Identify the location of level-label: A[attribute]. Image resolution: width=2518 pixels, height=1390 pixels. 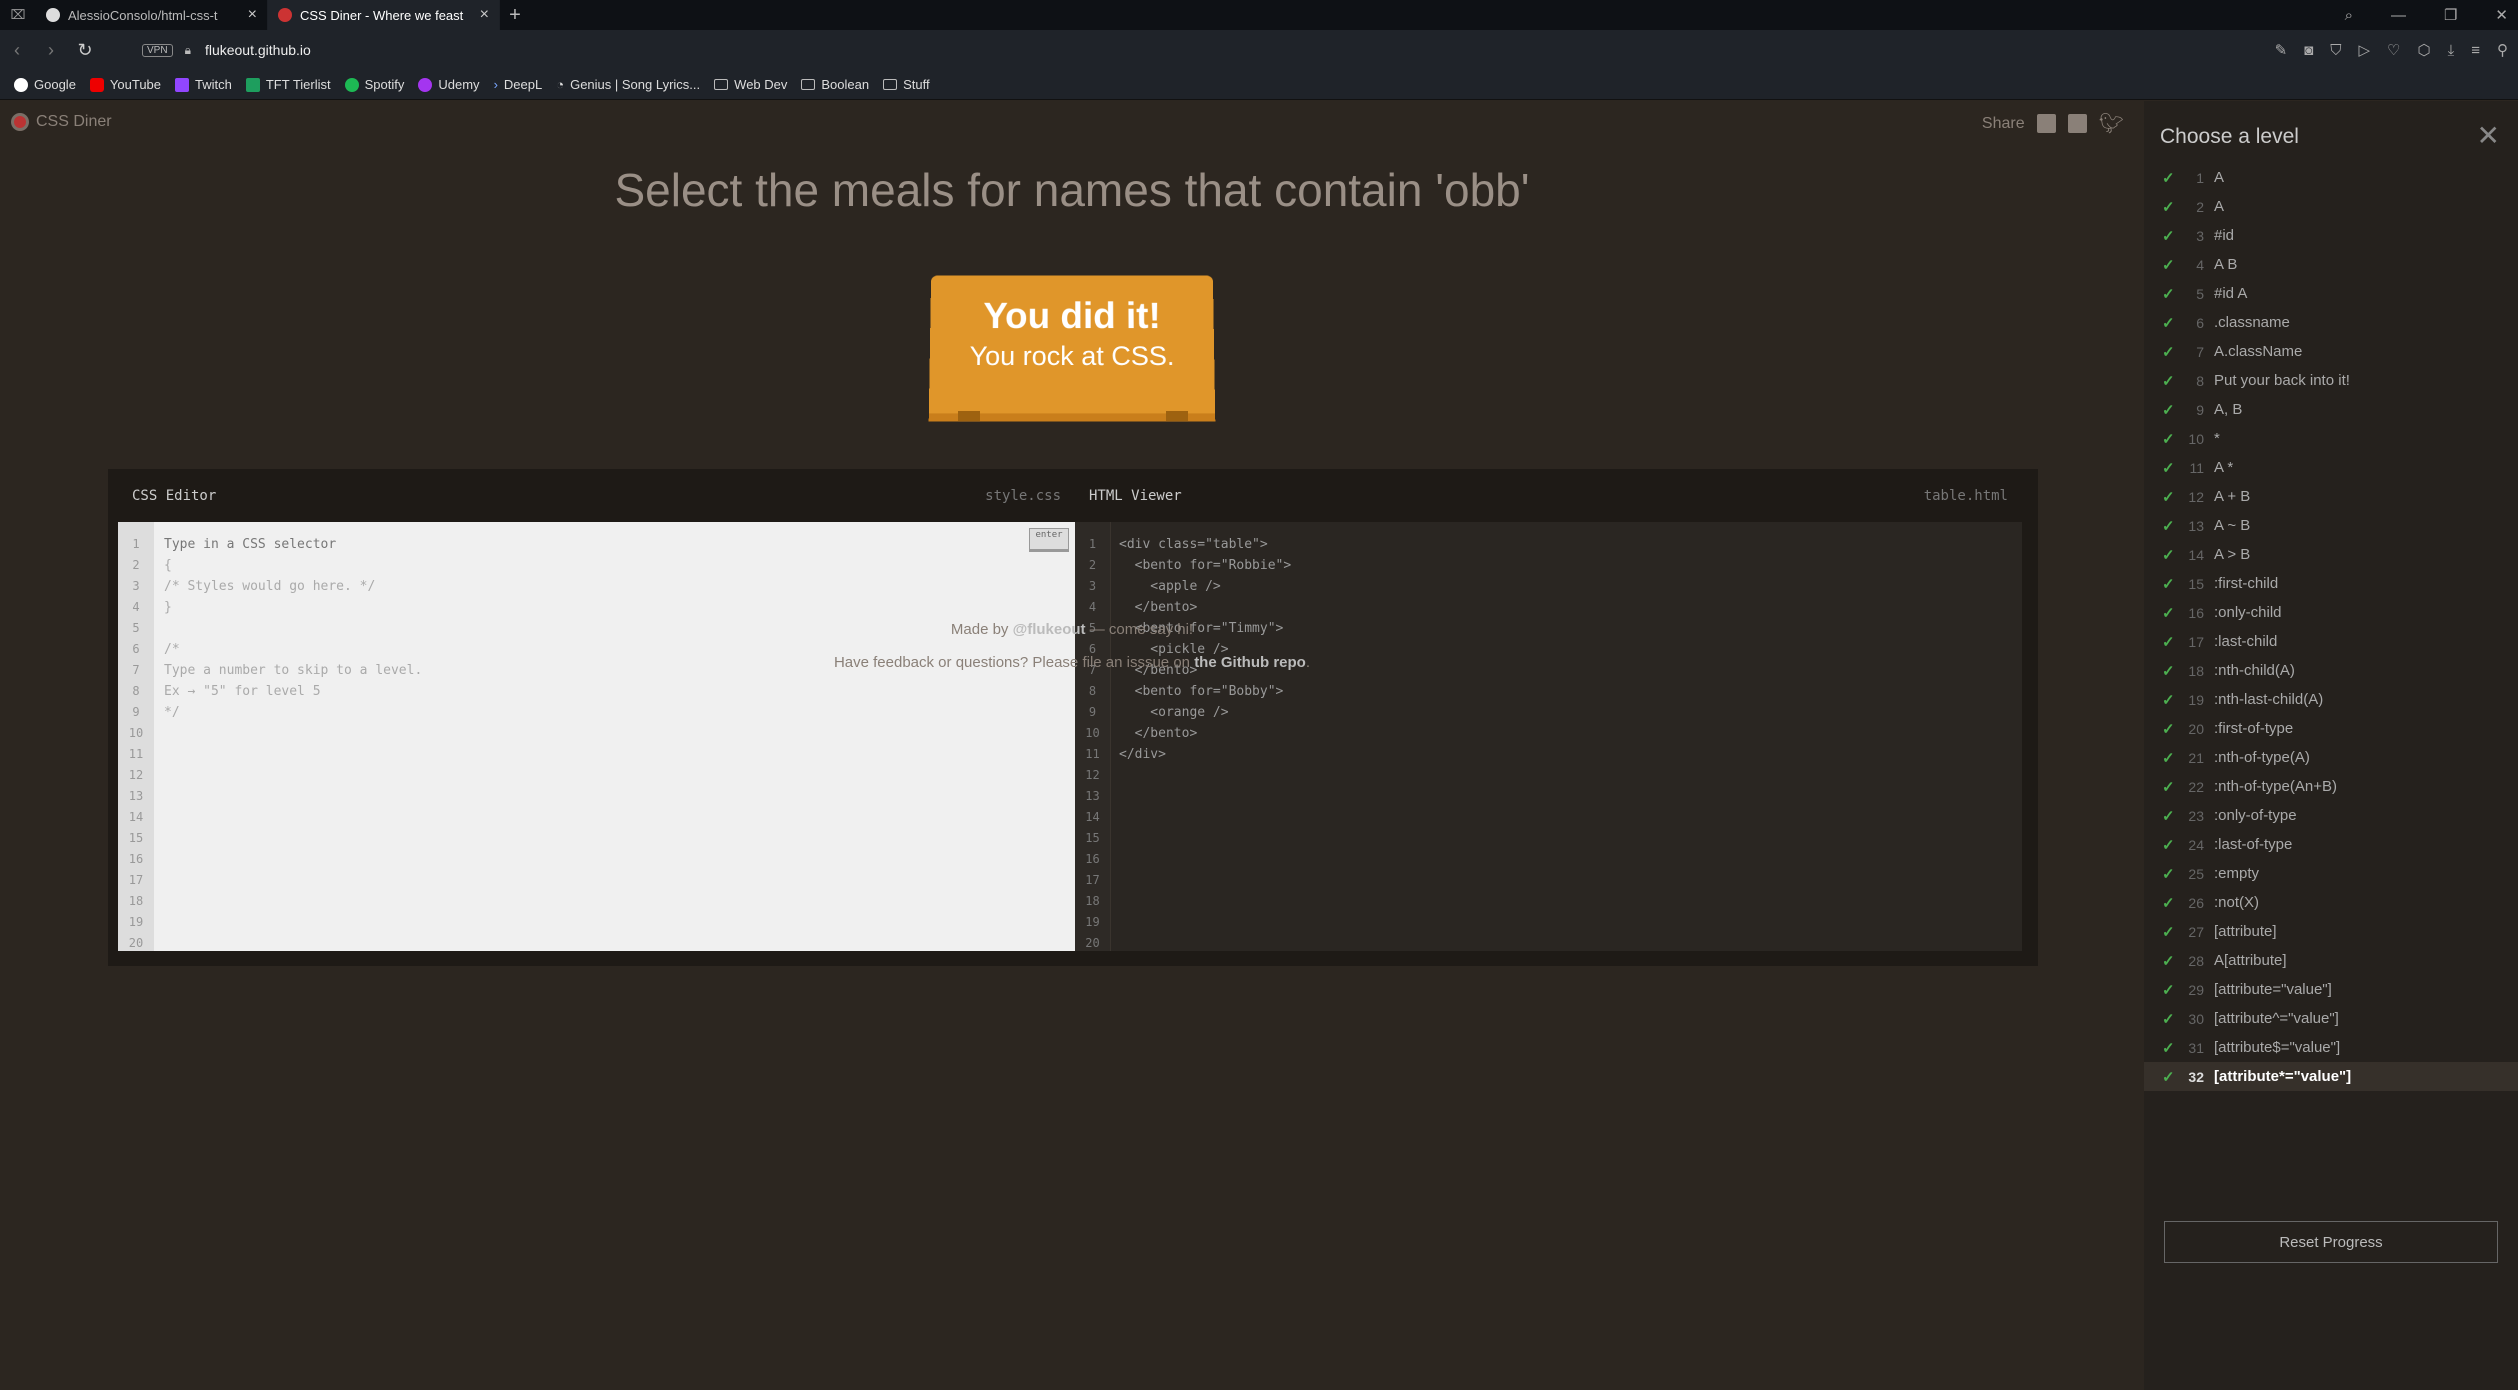
(2250, 960).